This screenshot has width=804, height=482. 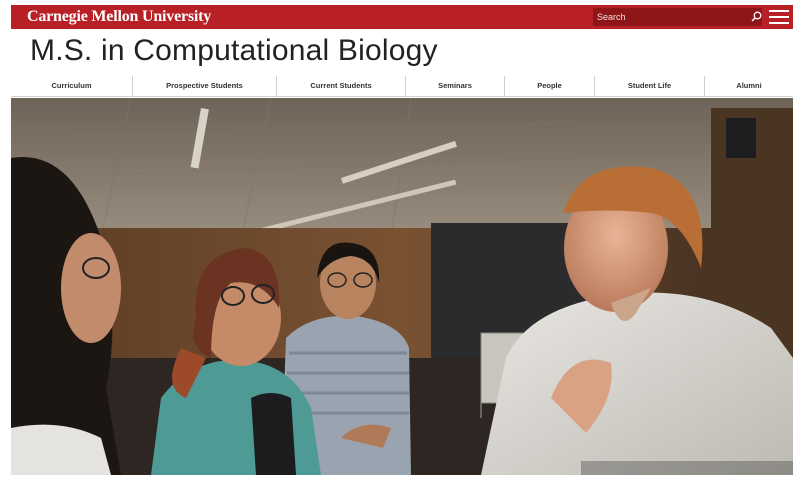 What do you see at coordinates (119, 17) in the screenshot?
I see `university-logo: Carnegie Mellon University` at bounding box center [119, 17].